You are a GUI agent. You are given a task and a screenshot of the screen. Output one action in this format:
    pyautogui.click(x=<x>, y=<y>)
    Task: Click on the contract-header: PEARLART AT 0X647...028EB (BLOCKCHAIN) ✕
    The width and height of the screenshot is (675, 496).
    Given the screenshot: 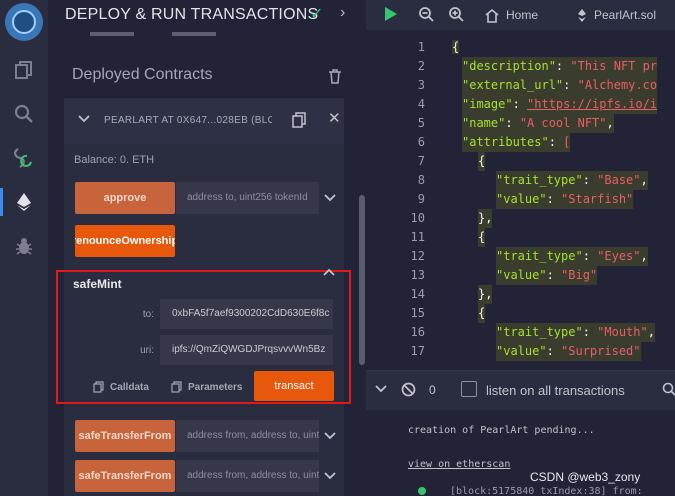 What is the action you would take?
    pyautogui.click(x=204, y=121)
    